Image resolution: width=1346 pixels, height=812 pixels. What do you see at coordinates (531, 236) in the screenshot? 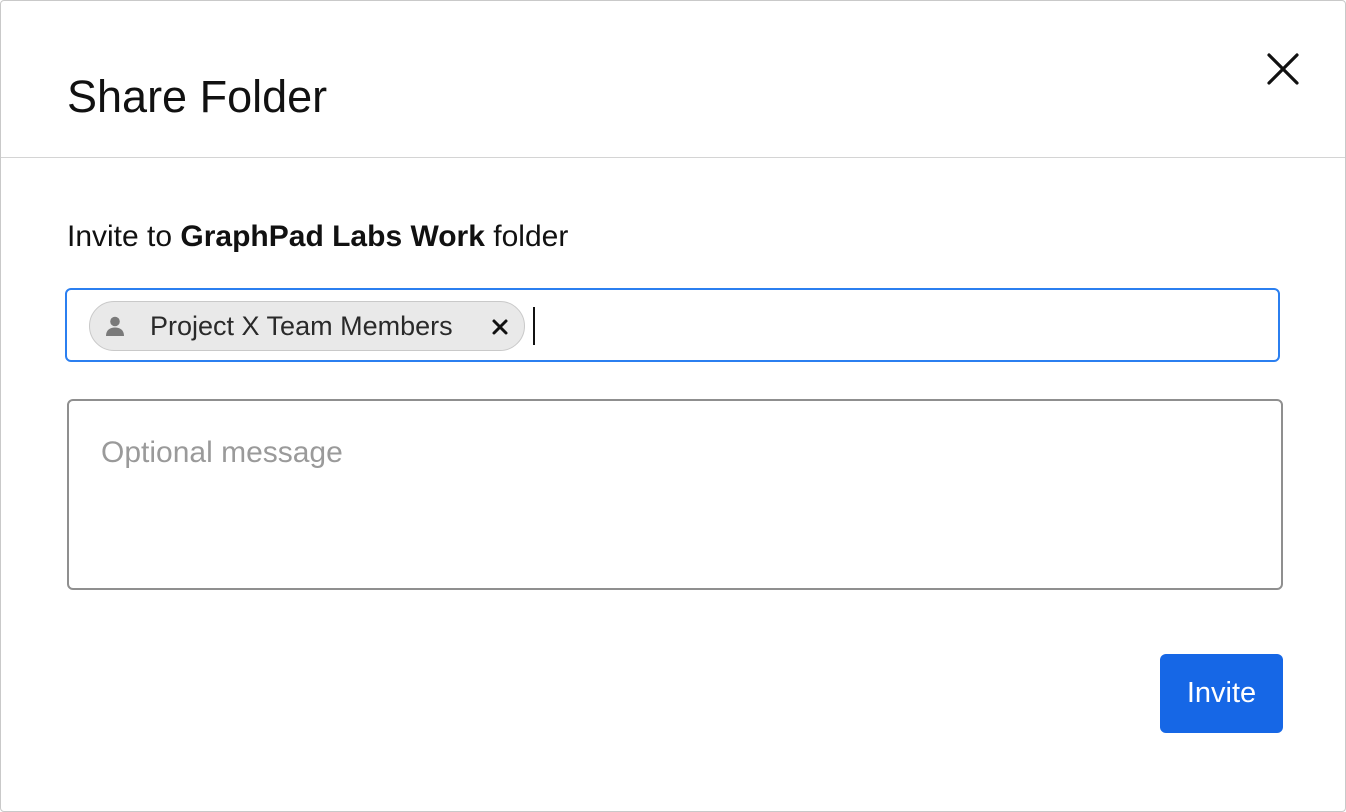
I see `invite-suffix: folder` at bounding box center [531, 236].